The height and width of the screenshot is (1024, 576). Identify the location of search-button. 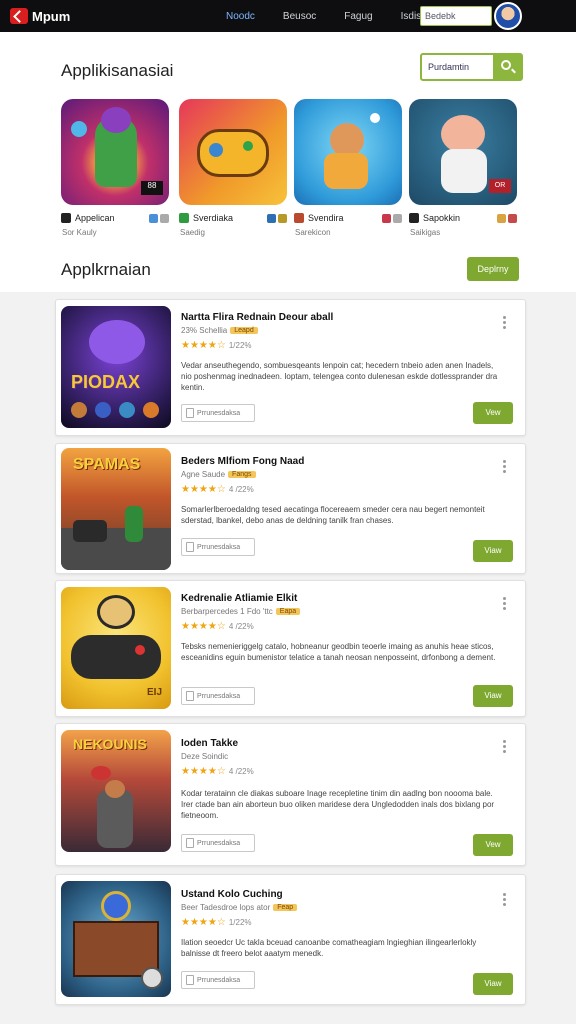
(507, 67).